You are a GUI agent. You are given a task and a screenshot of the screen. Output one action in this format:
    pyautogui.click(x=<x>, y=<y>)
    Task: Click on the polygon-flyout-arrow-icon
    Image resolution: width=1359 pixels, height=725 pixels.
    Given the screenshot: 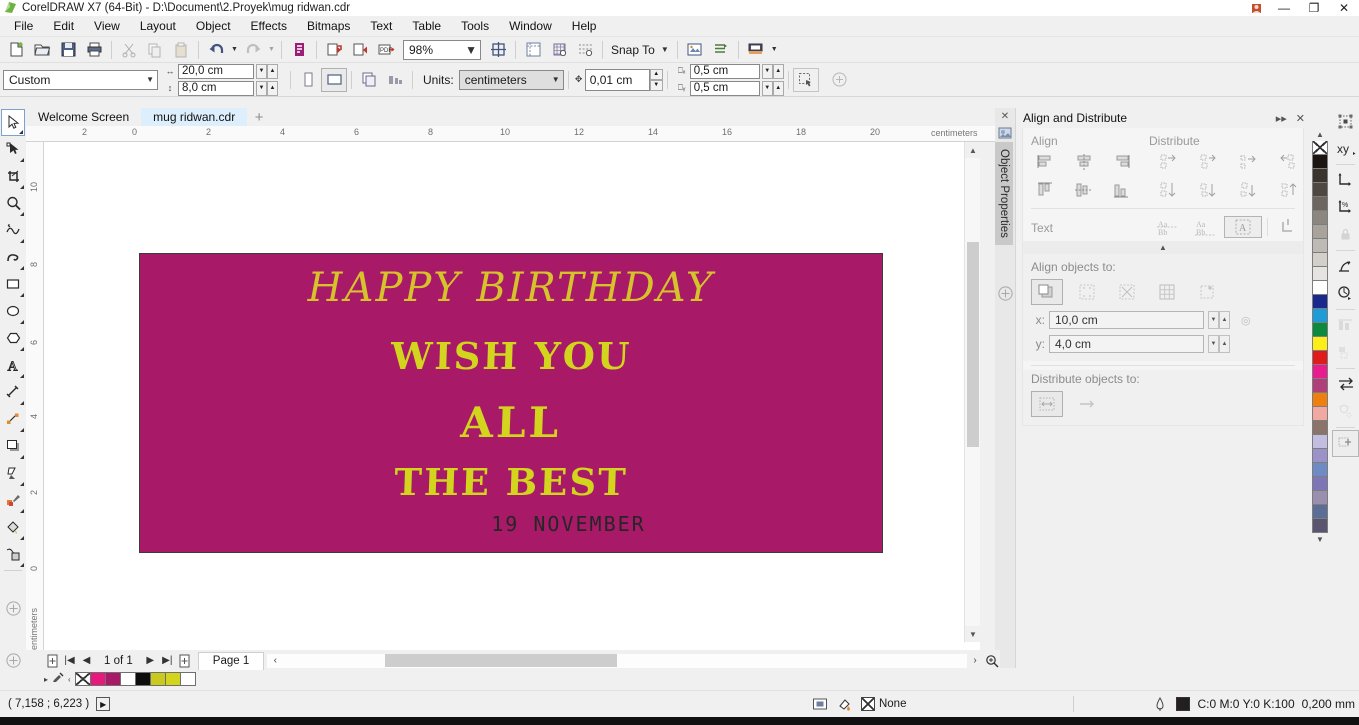 What is the action you would take?
    pyautogui.click(x=22, y=349)
    